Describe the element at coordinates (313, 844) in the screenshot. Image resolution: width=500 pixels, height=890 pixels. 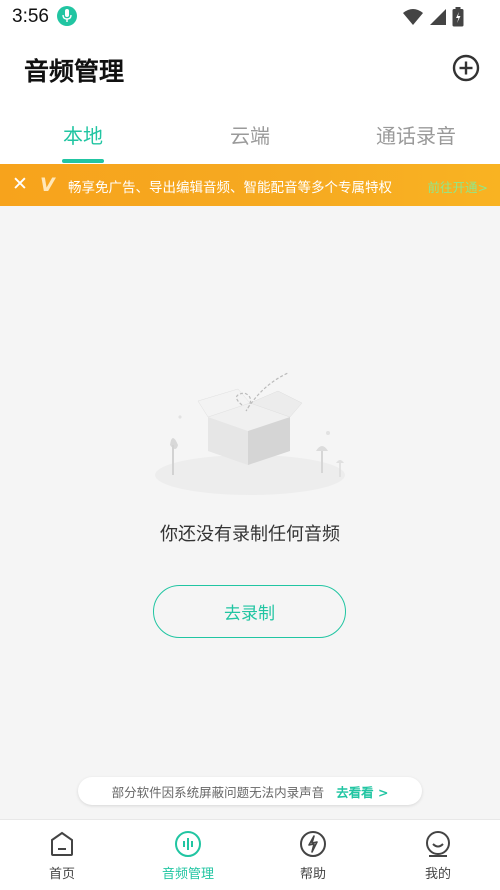
I see `help-icon` at that location.